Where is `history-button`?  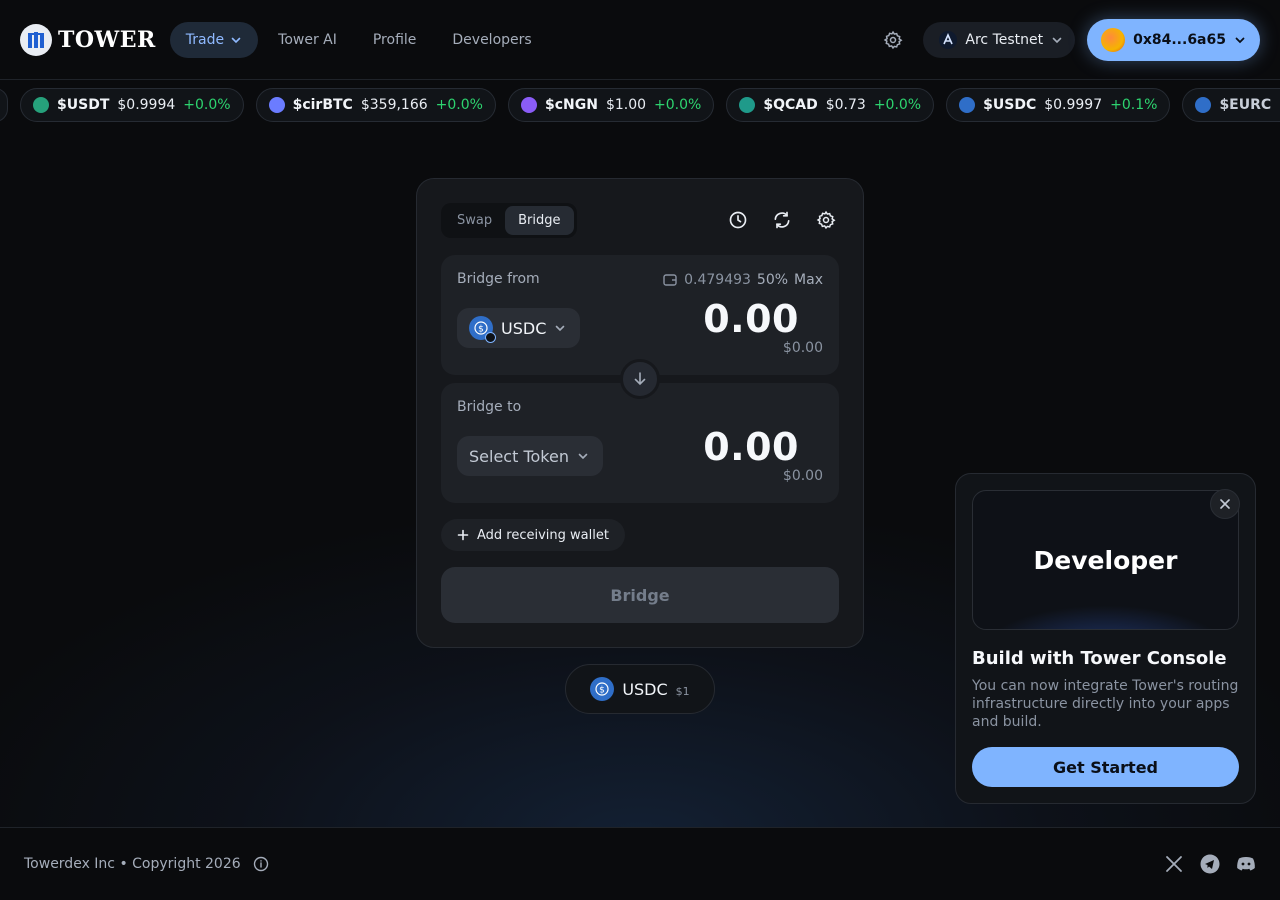
history-button is located at coordinates (738, 220).